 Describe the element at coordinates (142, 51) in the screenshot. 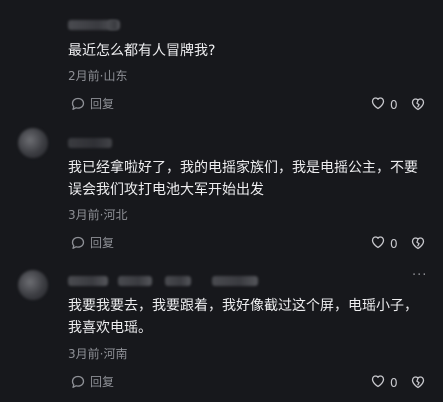

I see `comment-text: 最近怎么都有人冒牌我?` at that location.